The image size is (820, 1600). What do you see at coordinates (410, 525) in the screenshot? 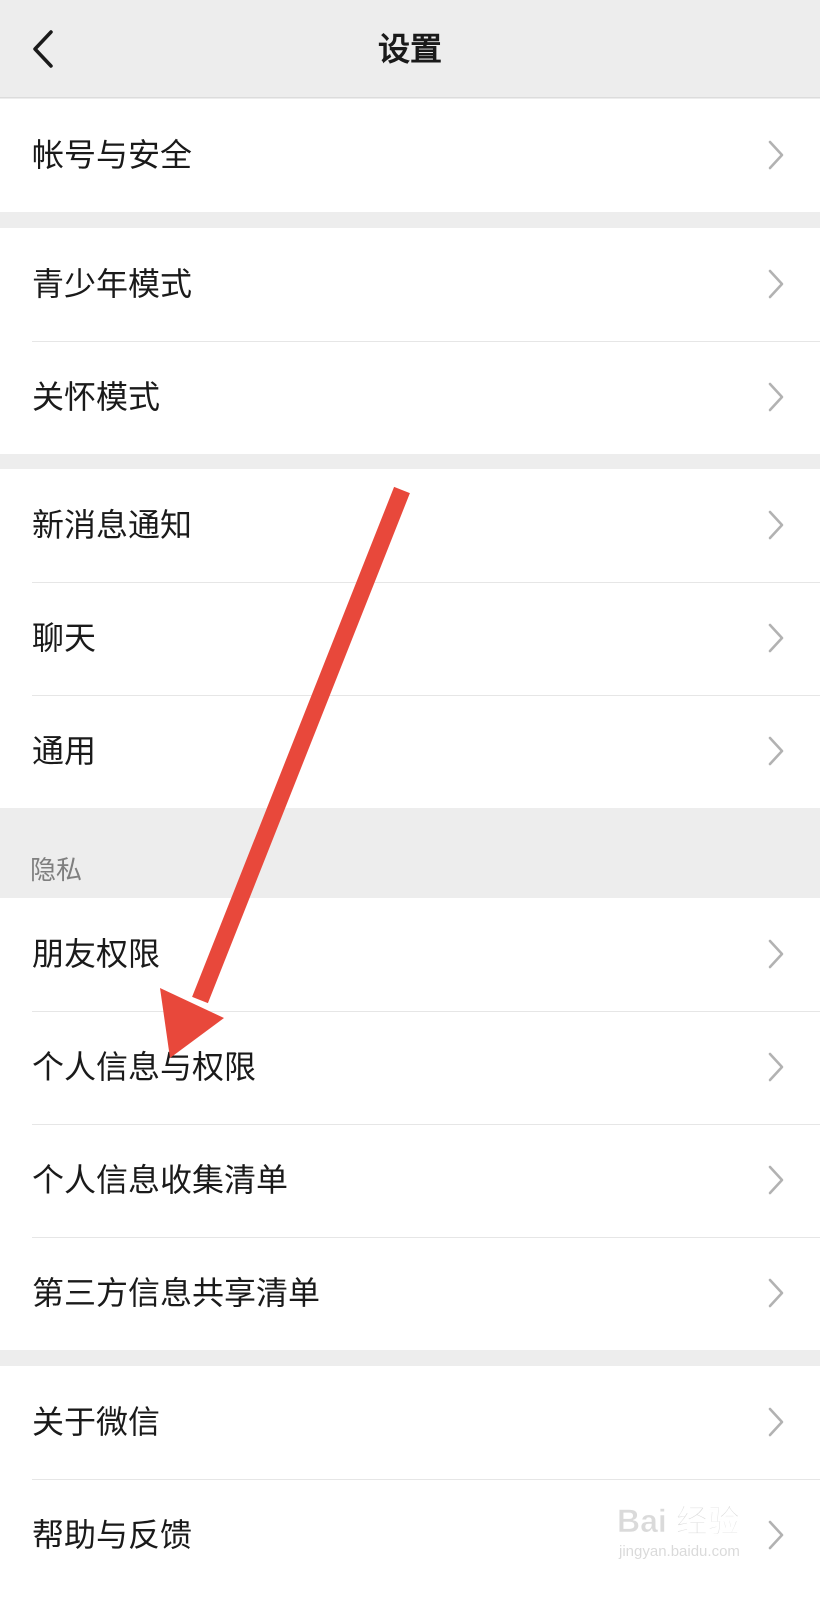
I see `settings-item-notifications: 新消息通知` at bounding box center [410, 525].